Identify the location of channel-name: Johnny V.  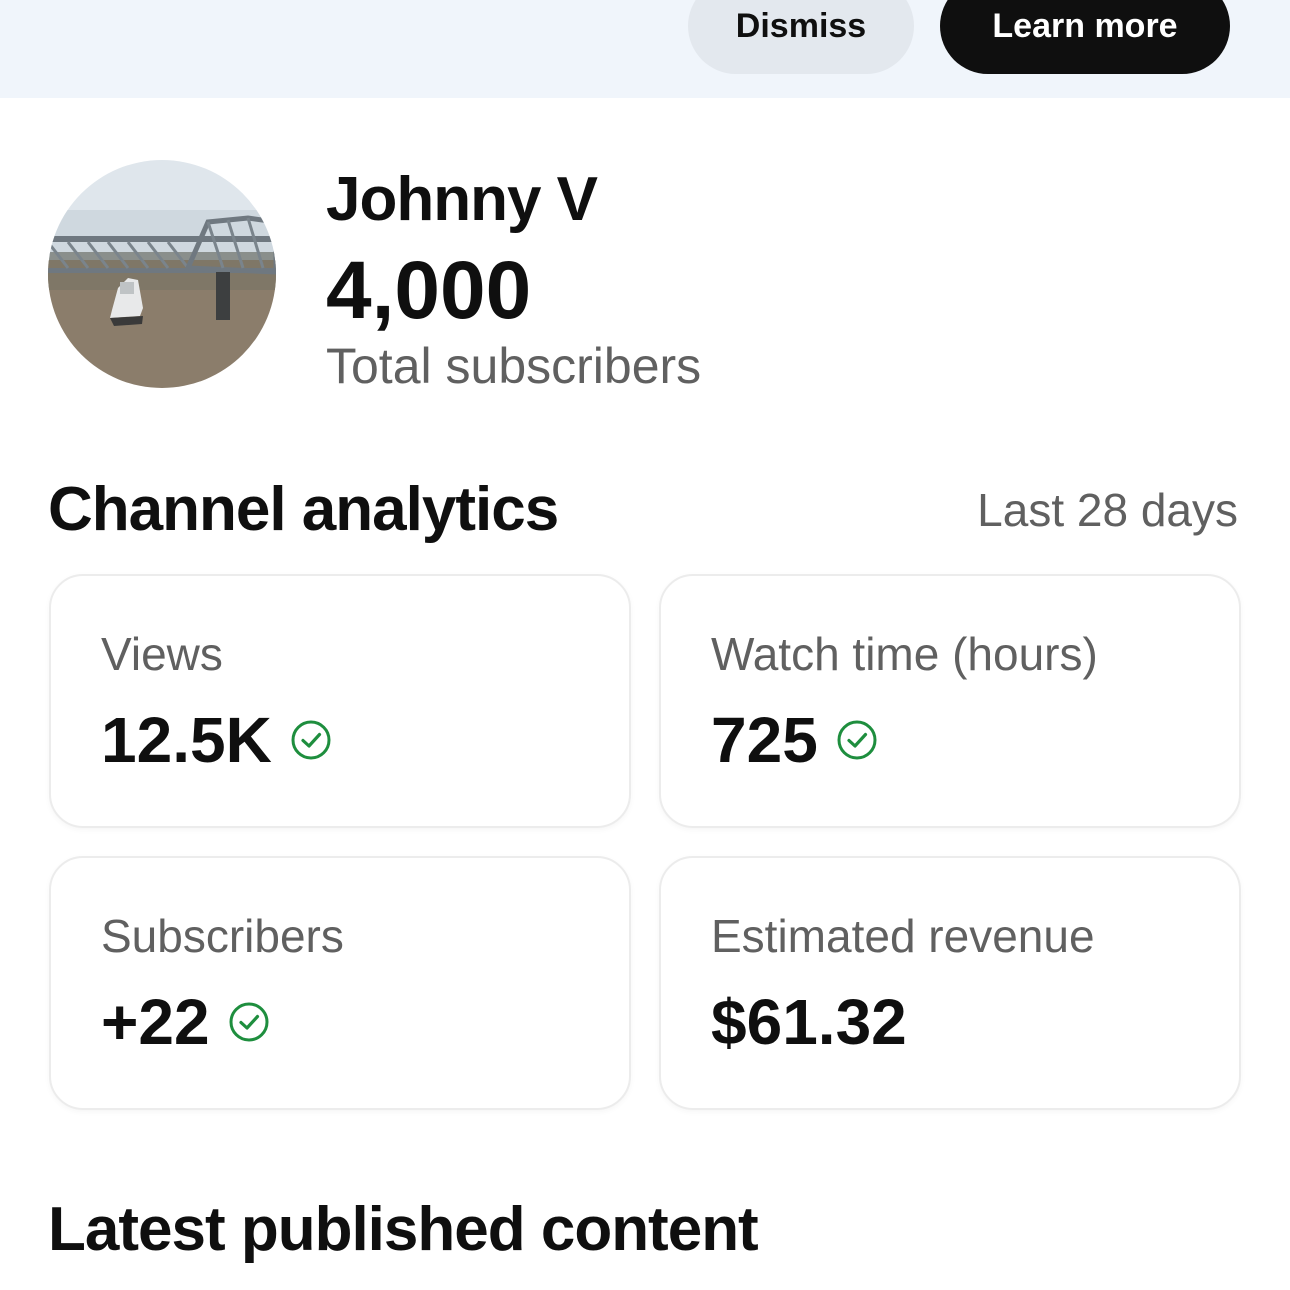
(462, 199).